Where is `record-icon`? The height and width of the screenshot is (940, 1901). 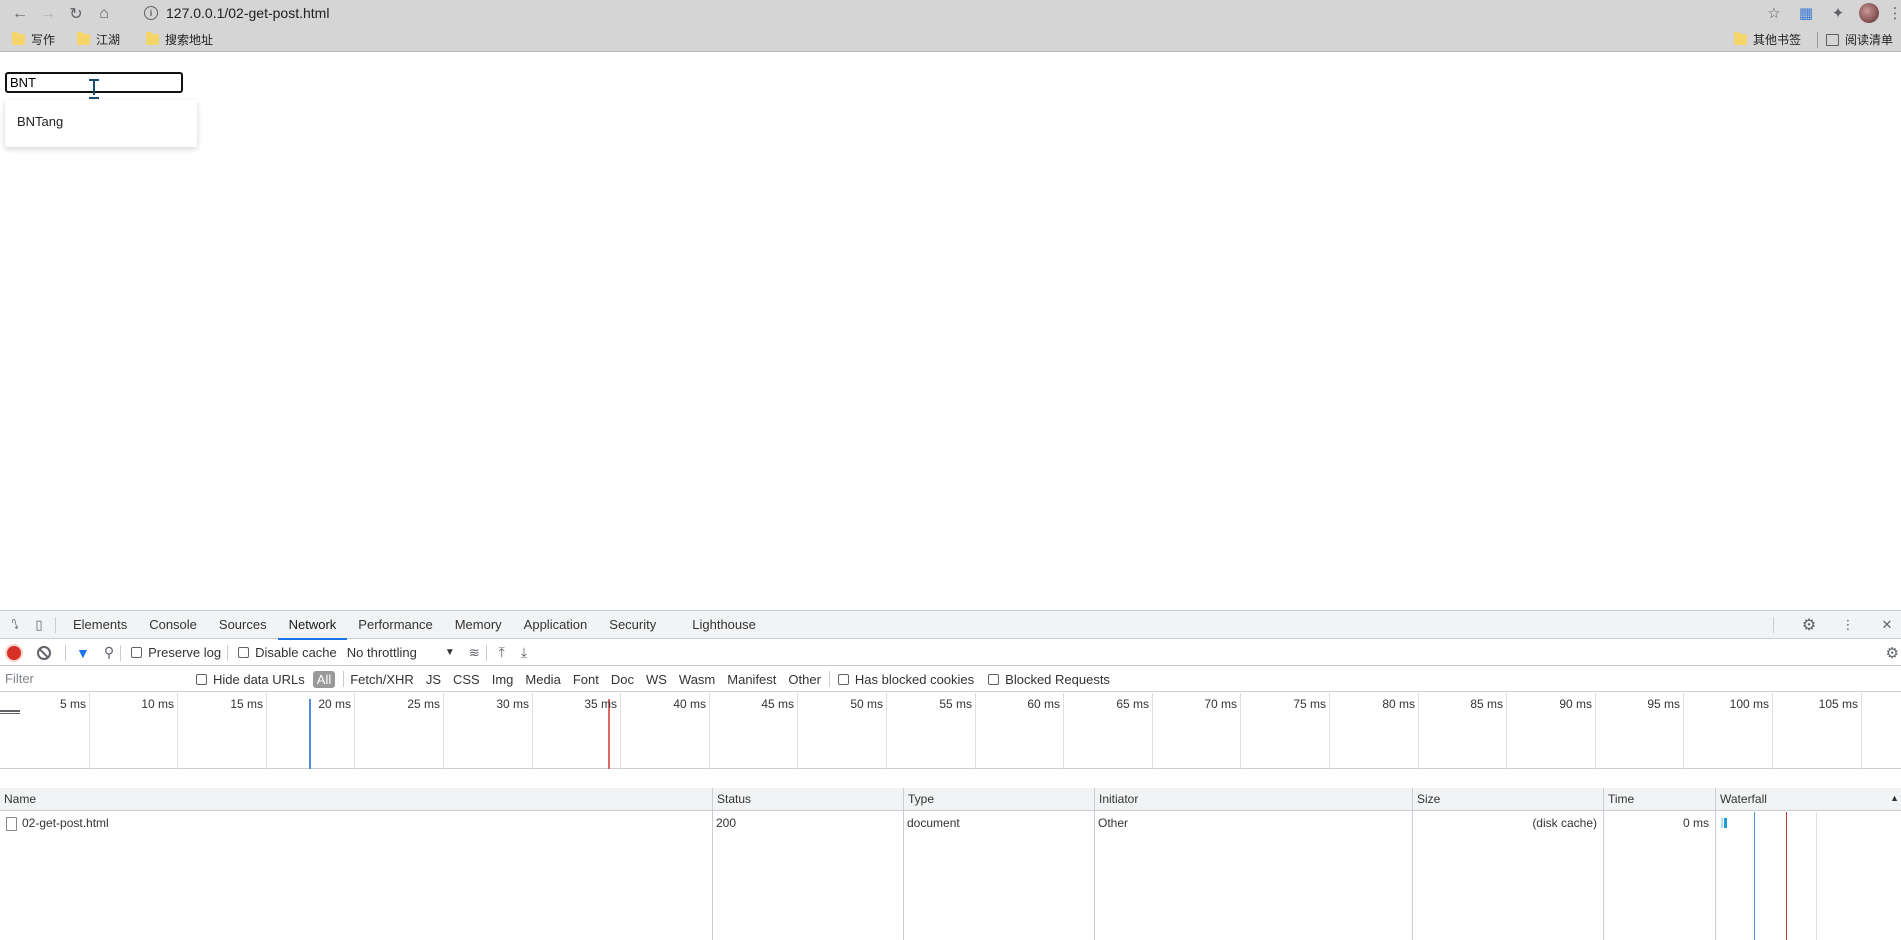 record-icon is located at coordinates (14, 652).